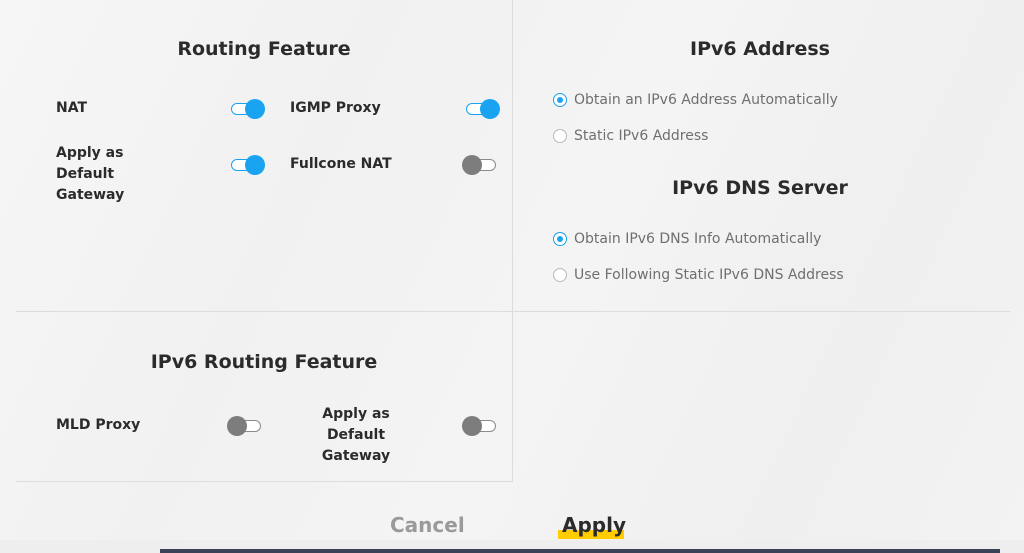 This screenshot has height=553, width=1024. I want to click on default-gateway-label: Apply as Default Gateway, so click(90, 174).